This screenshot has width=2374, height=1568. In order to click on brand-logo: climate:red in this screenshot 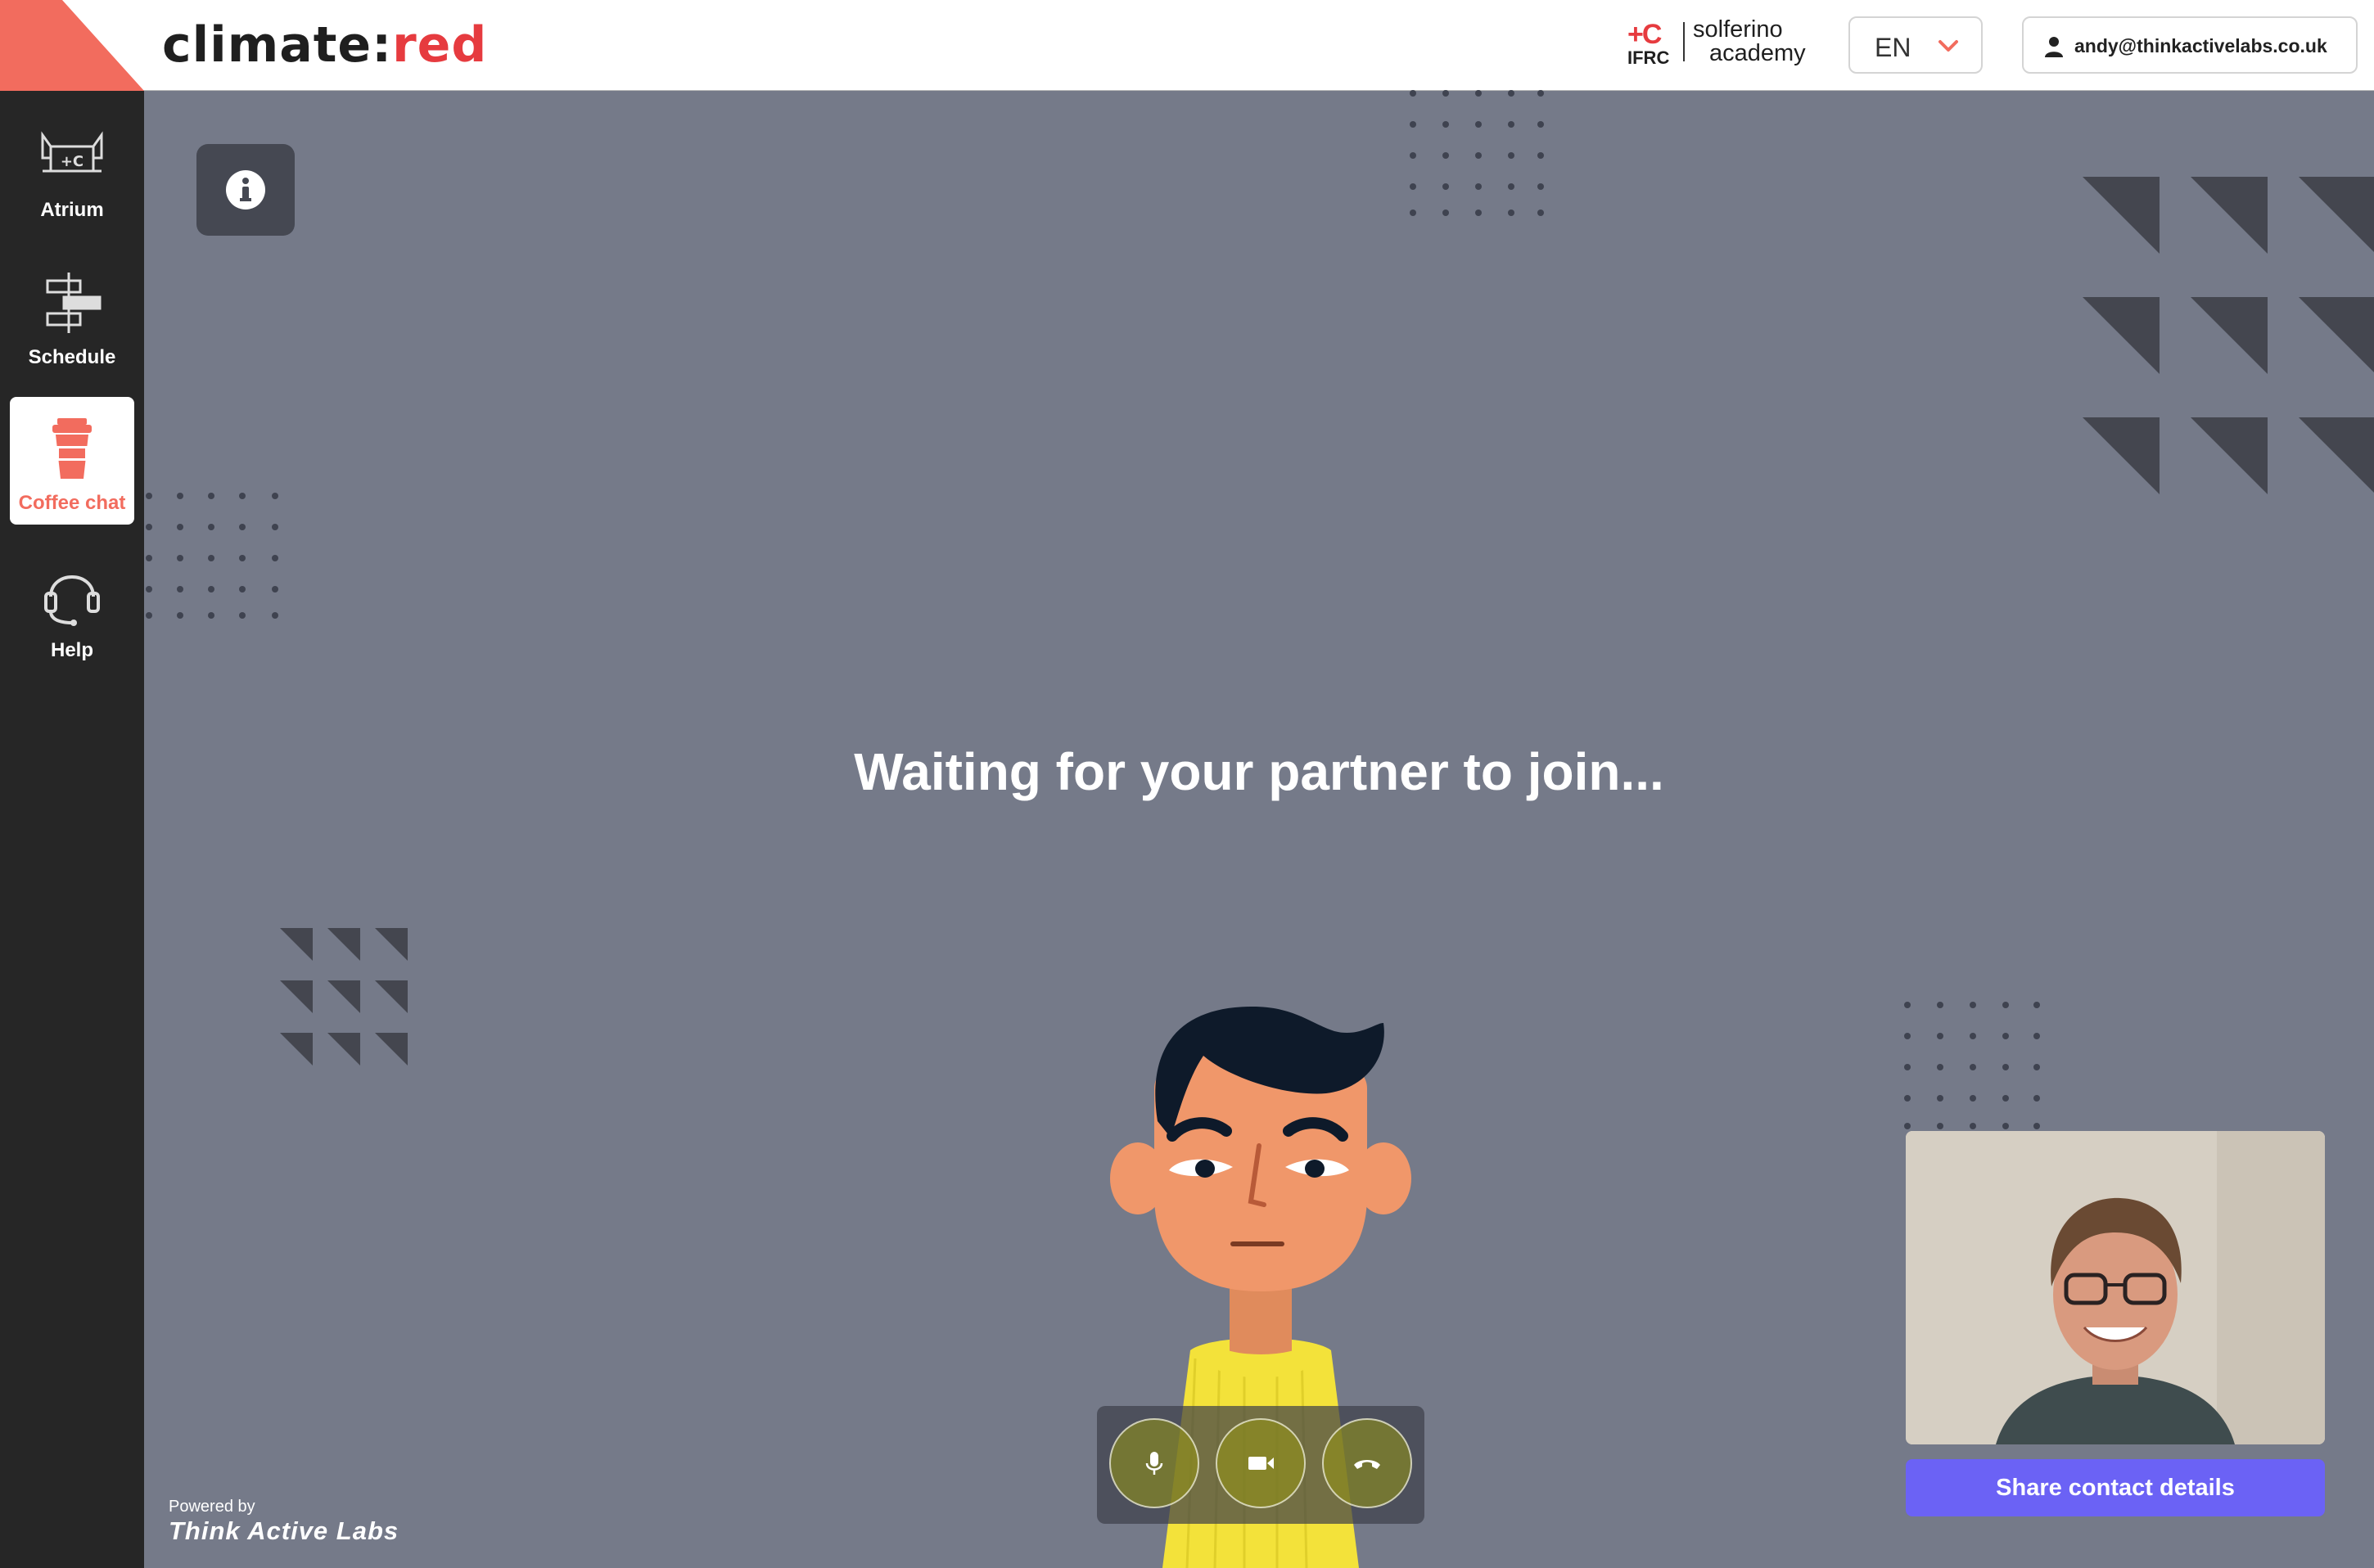, I will do `click(324, 45)`.